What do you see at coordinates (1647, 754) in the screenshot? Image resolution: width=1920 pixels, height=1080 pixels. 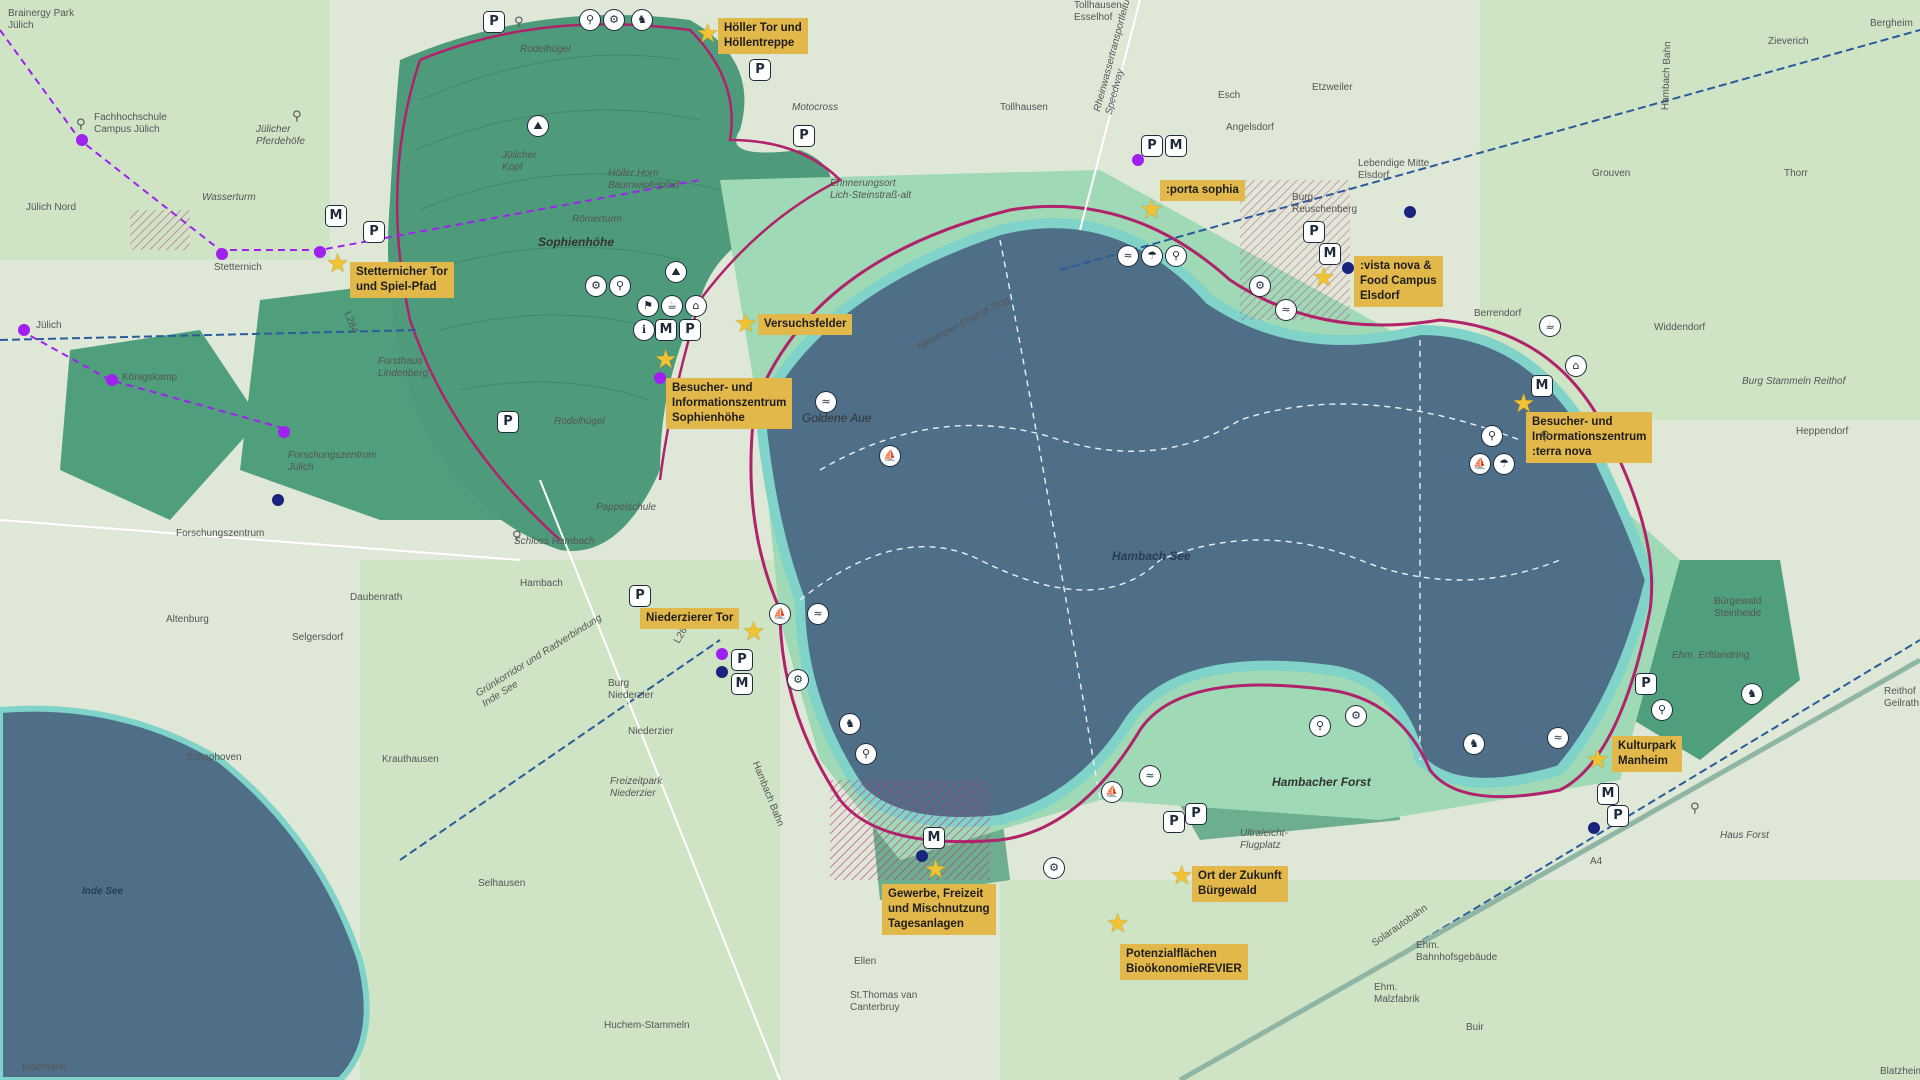 I see `callout-kulturpark: Kulturpark Manheim` at bounding box center [1647, 754].